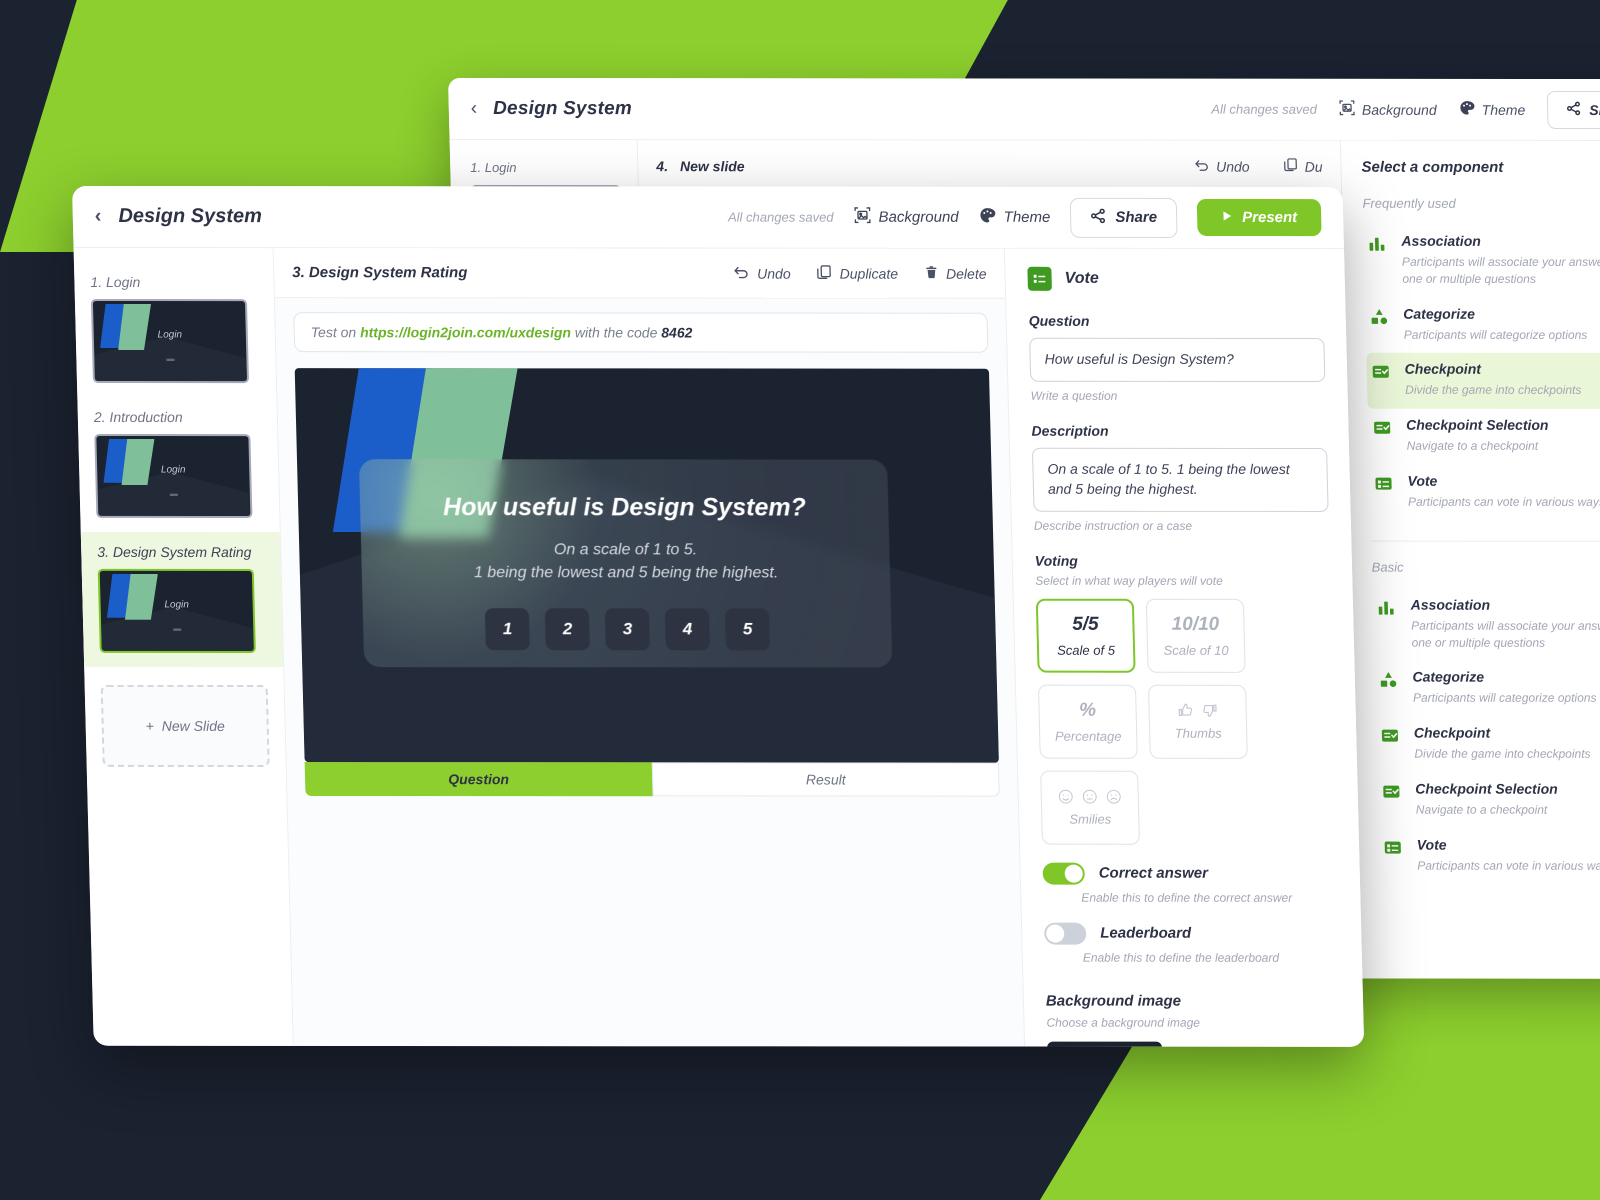  What do you see at coordinates (857, 273) in the screenshot?
I see `duplicate-button: Duplicate` at bounding box center [857, 273].